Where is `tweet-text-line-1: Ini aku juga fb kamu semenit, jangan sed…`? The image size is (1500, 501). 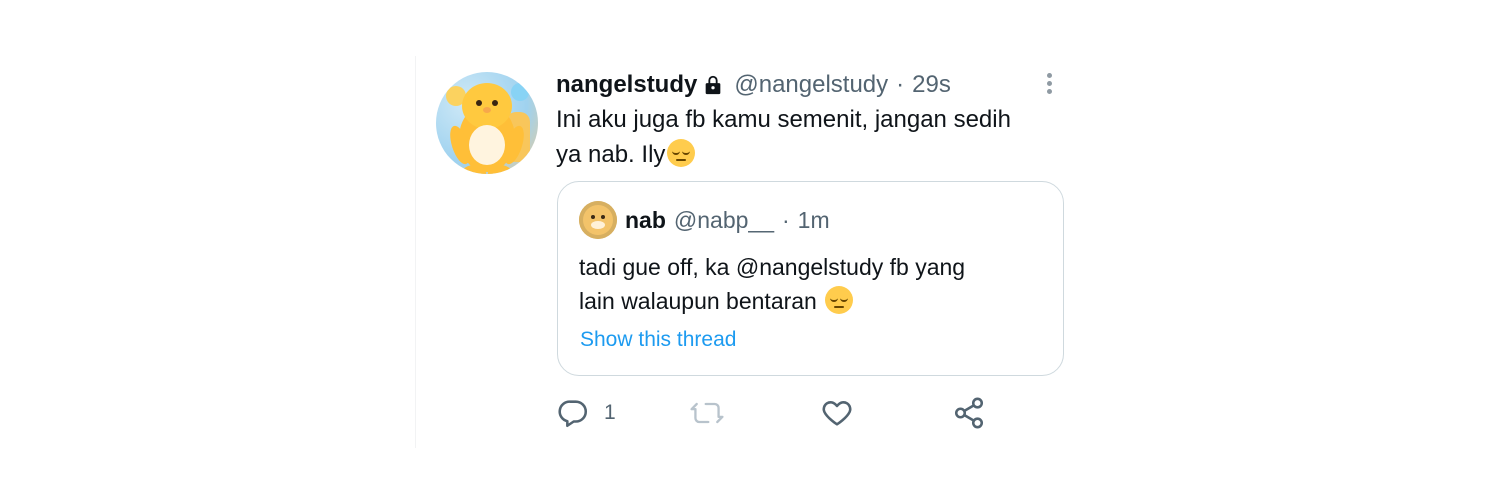 tweet-text-line-1: Ini aku juga fb kamu semenit, jangan sed… is located at coordinates (783, 119).